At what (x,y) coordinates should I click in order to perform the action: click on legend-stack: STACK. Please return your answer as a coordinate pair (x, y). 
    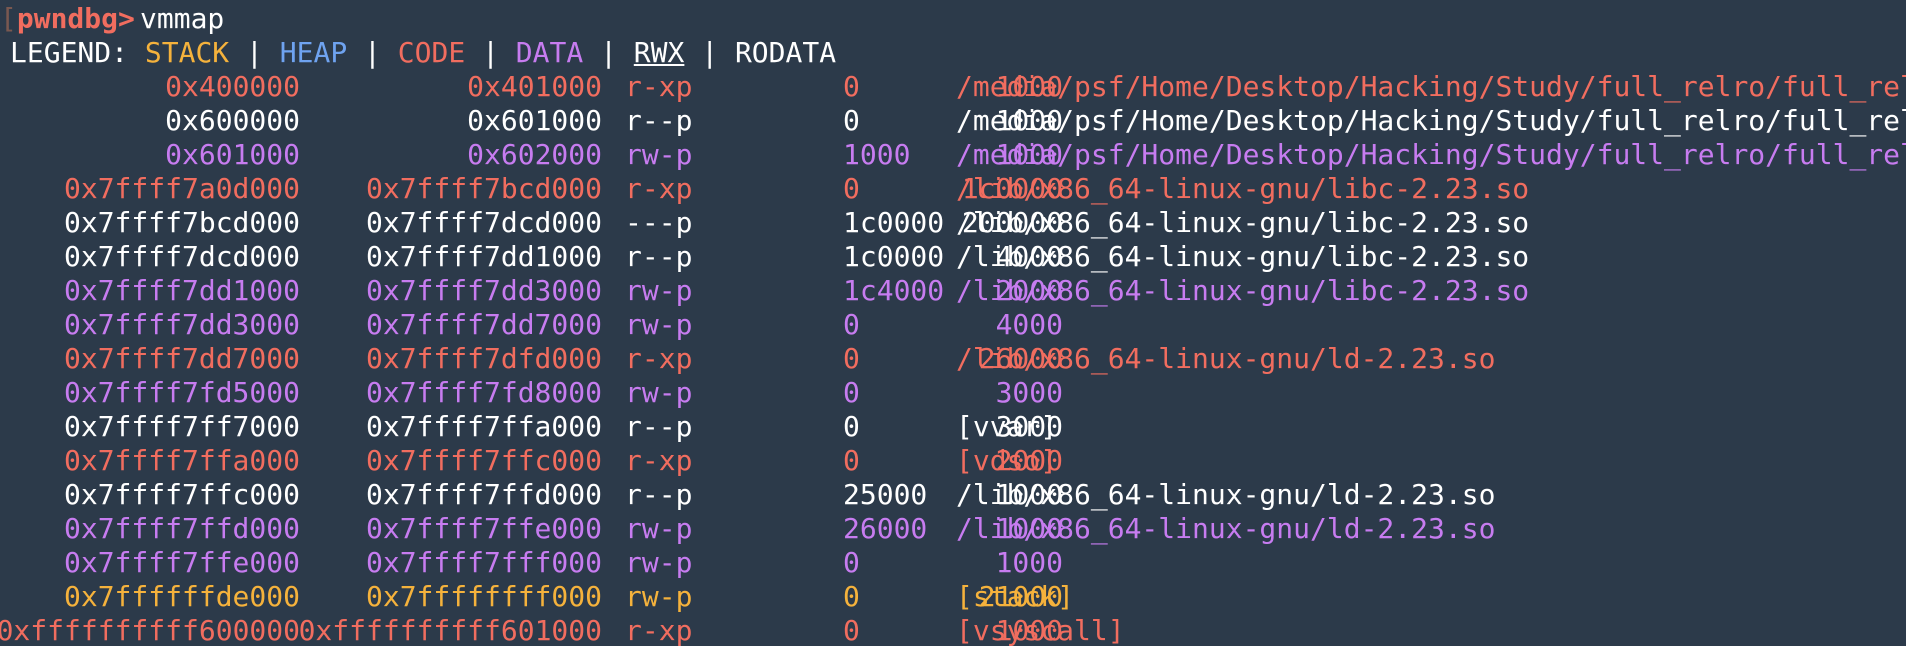
    Looking at the image, I should click on (187, 52).